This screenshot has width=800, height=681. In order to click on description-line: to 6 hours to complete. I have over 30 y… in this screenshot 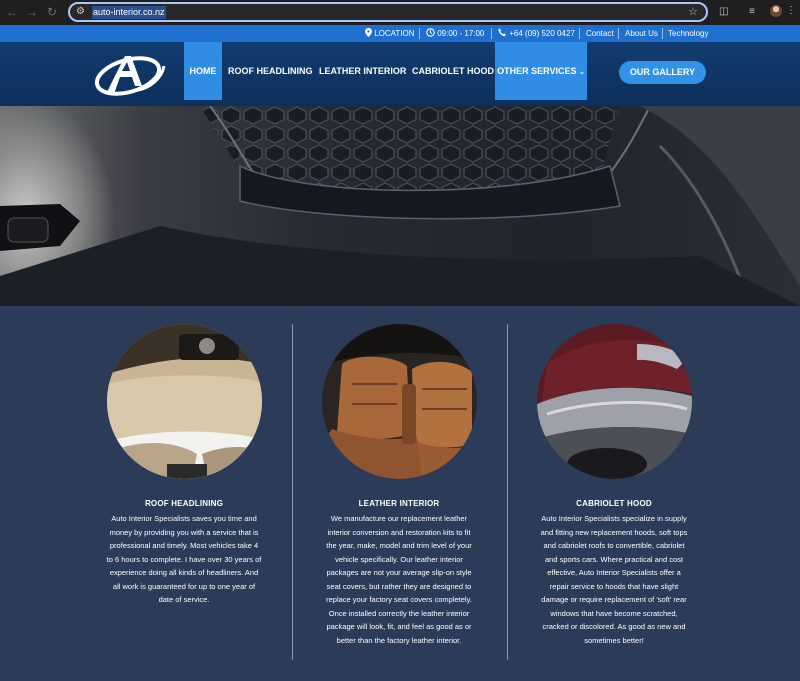, I will do `click(184, 559)`.